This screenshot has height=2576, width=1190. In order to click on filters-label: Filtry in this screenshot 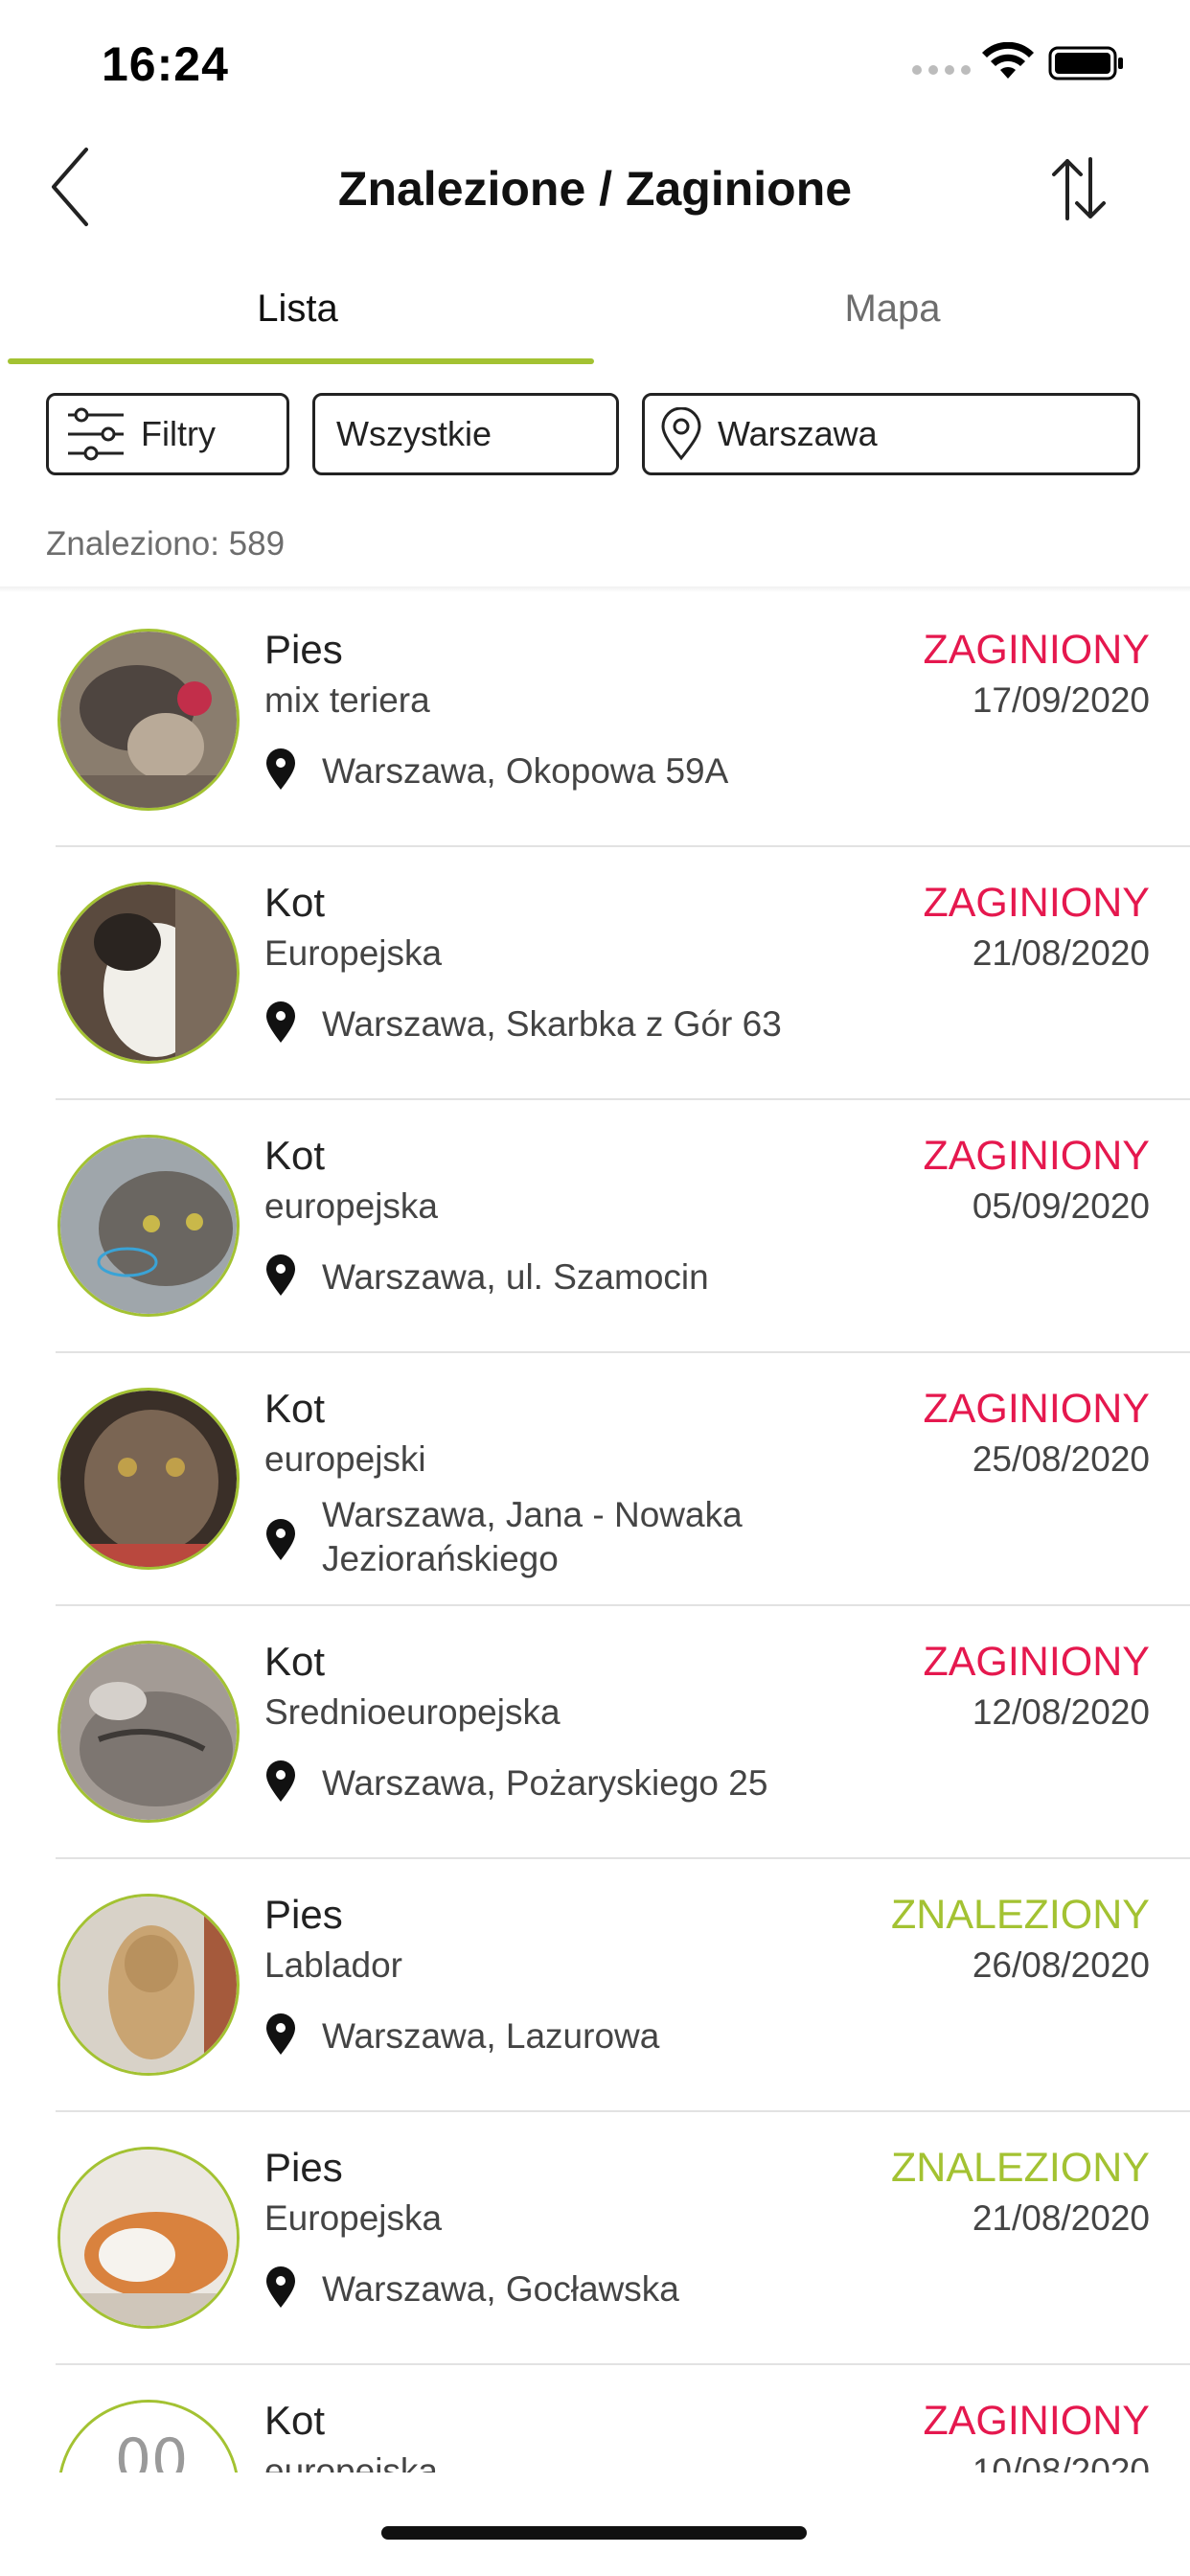, I will do `click(179, 433)`.